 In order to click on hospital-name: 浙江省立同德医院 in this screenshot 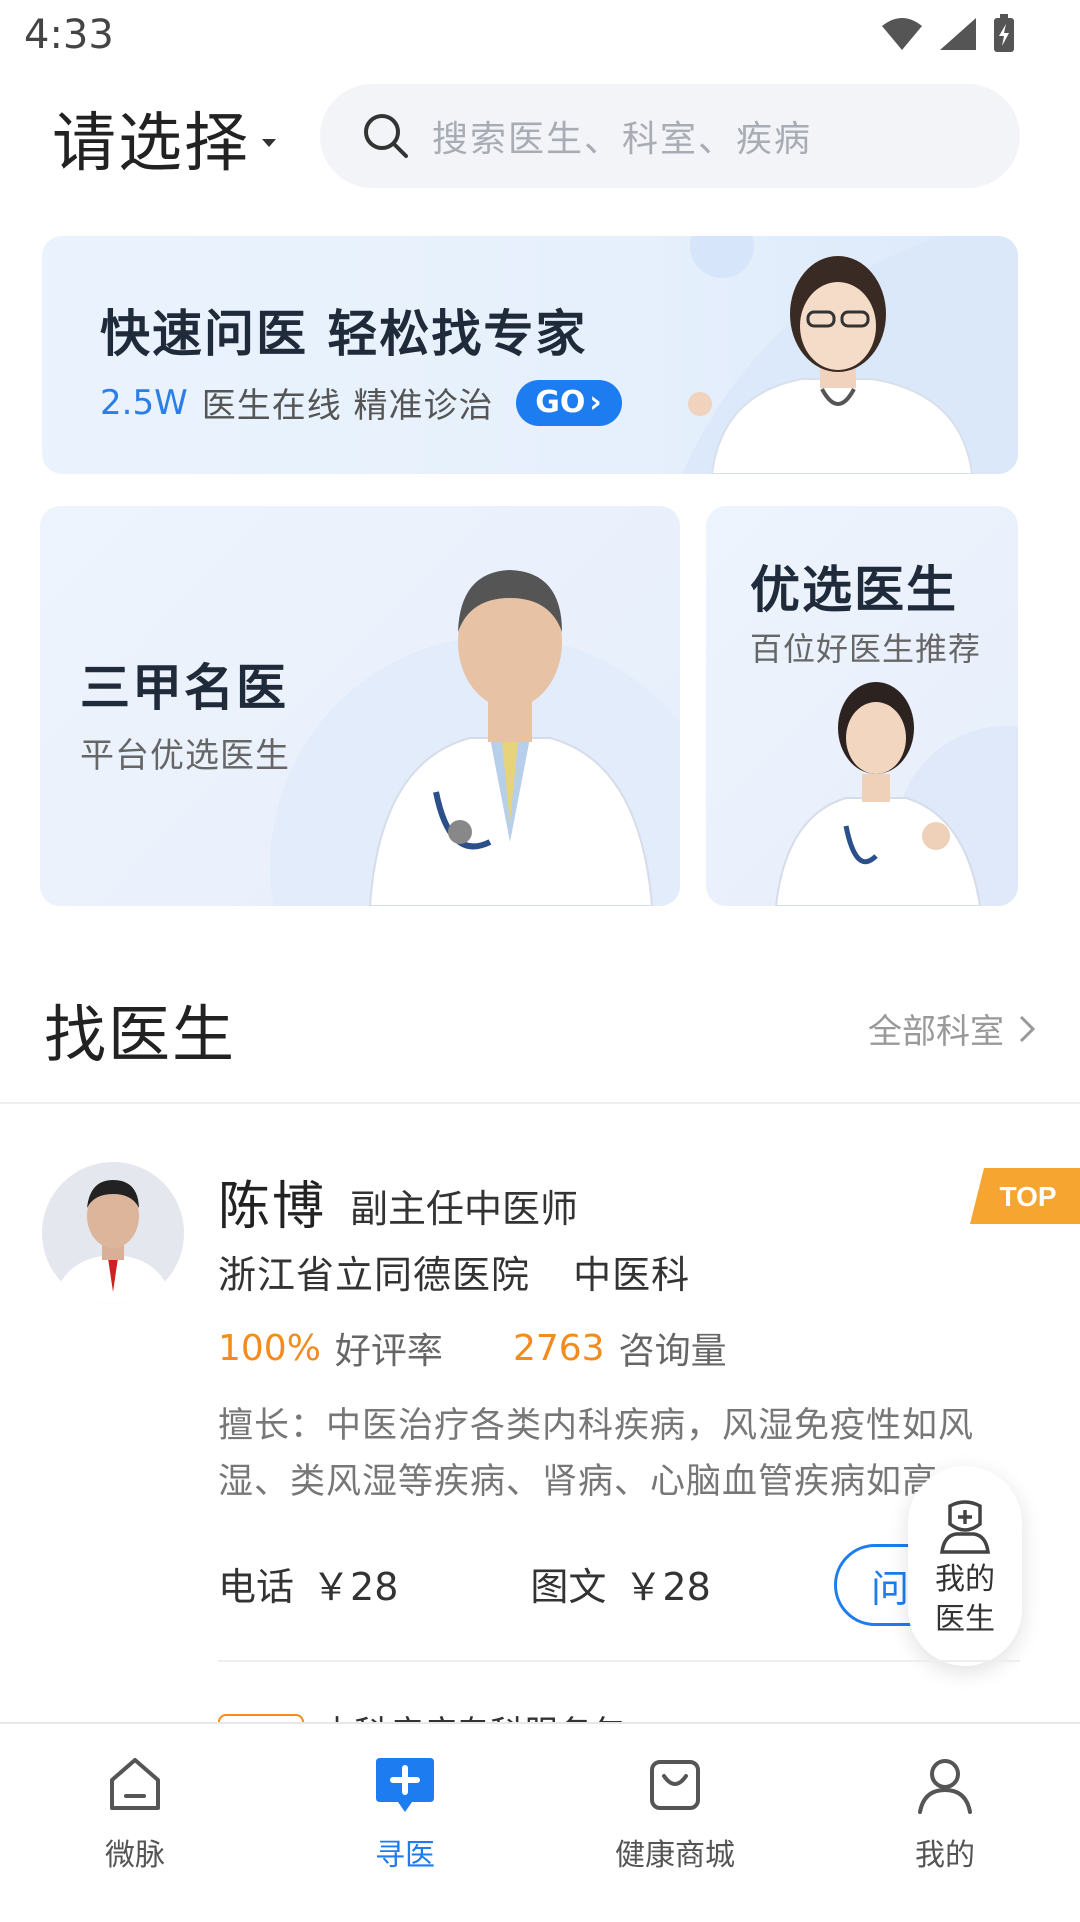, I will do `click(374, 1275)`.